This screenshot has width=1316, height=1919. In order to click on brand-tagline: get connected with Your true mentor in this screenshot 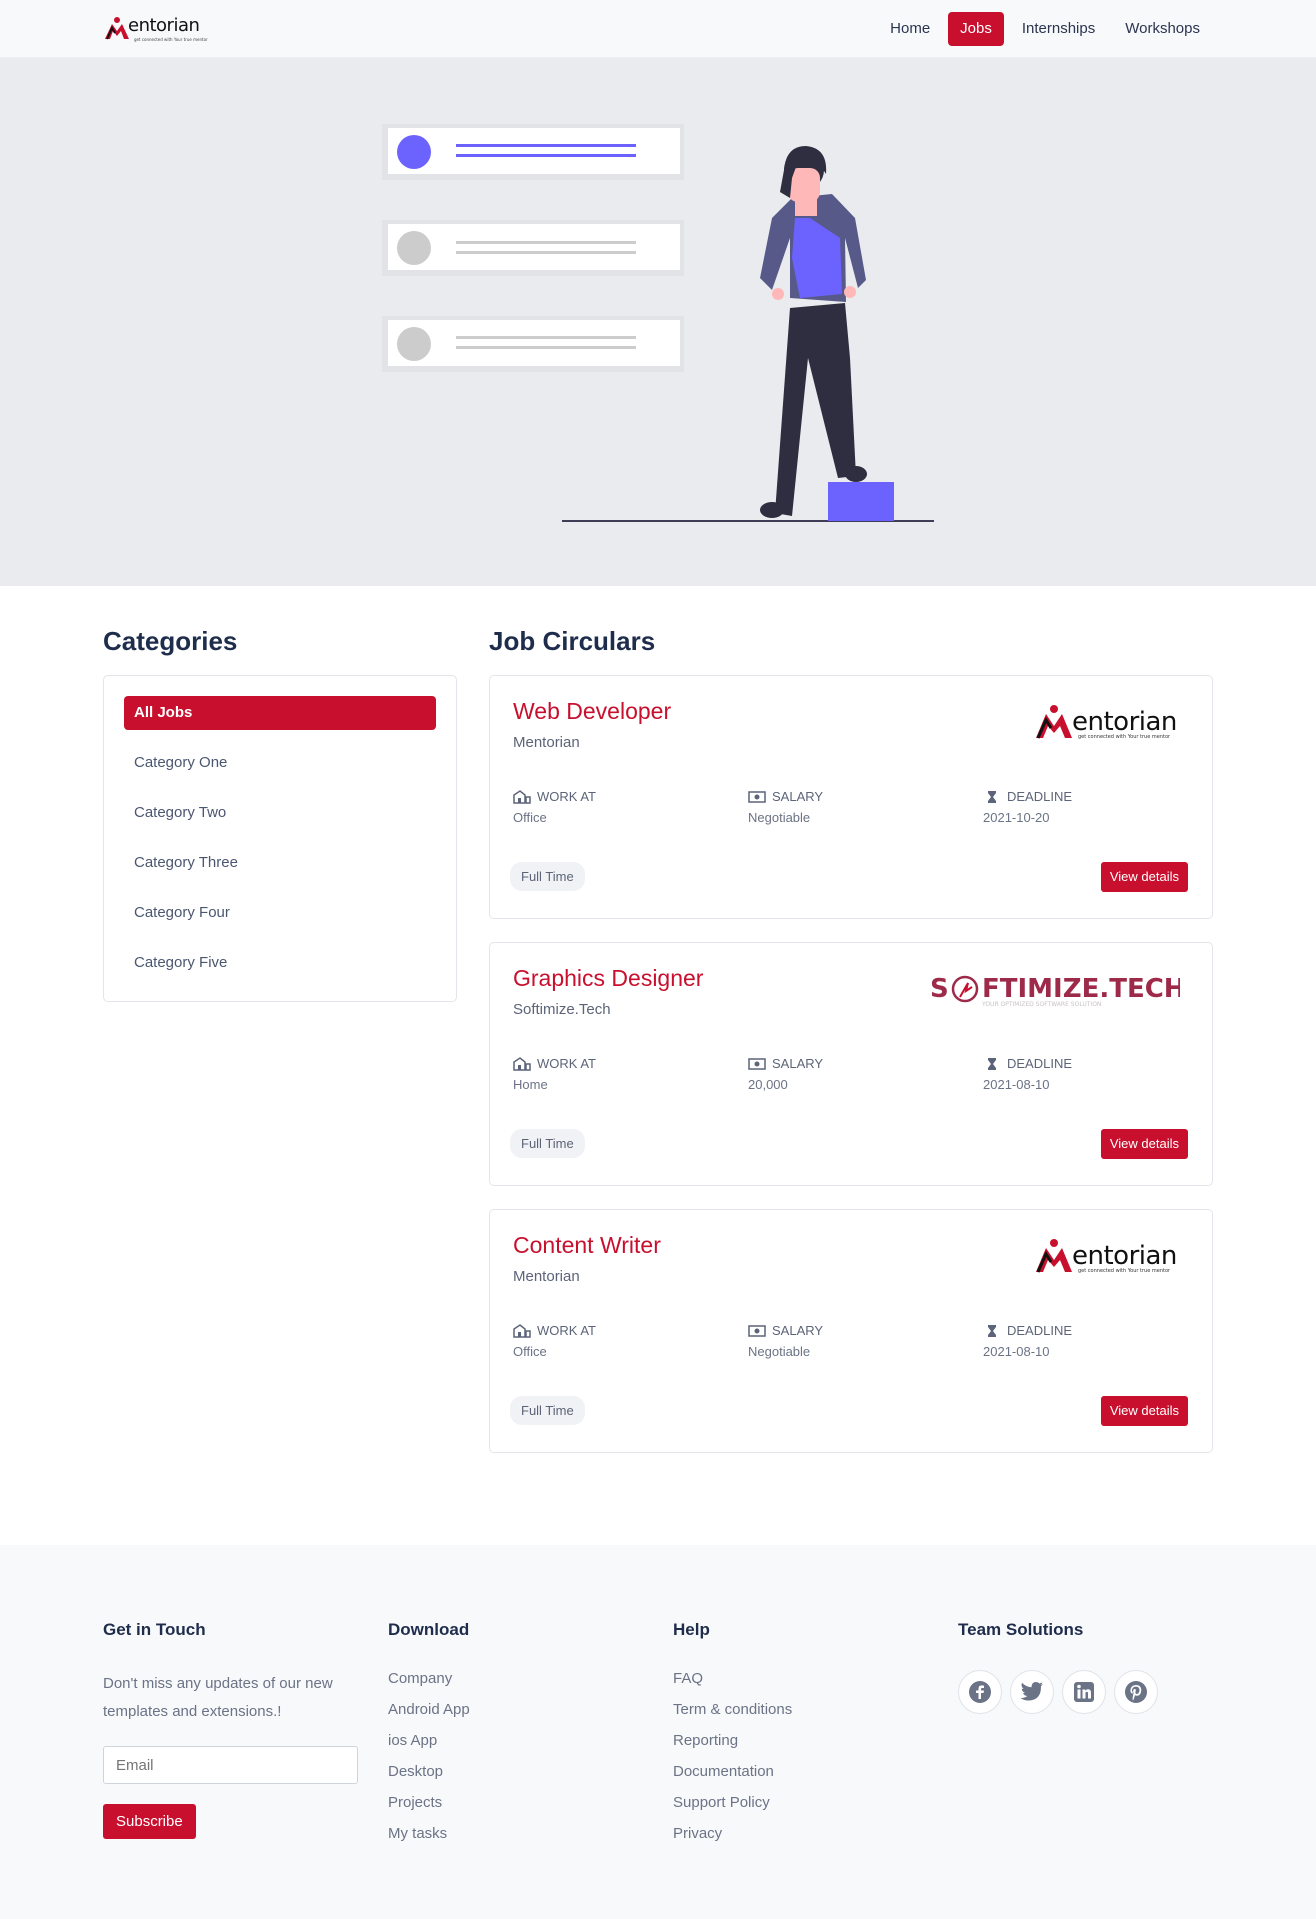, I will do `click(171, 39)`.